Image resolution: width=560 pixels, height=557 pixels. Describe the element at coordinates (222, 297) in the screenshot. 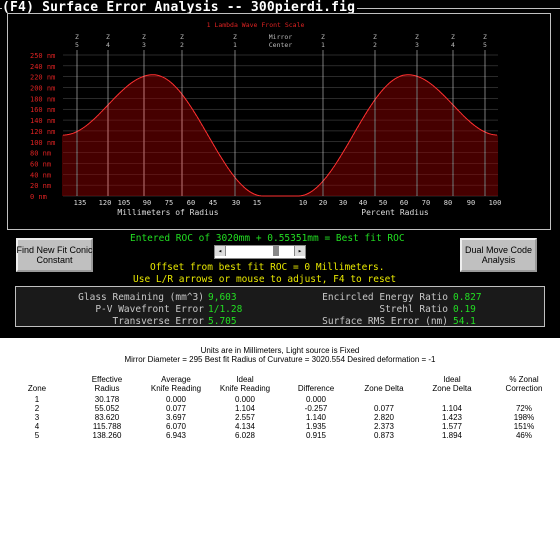

I see `glass-remaining-value: 9,603` at that location.